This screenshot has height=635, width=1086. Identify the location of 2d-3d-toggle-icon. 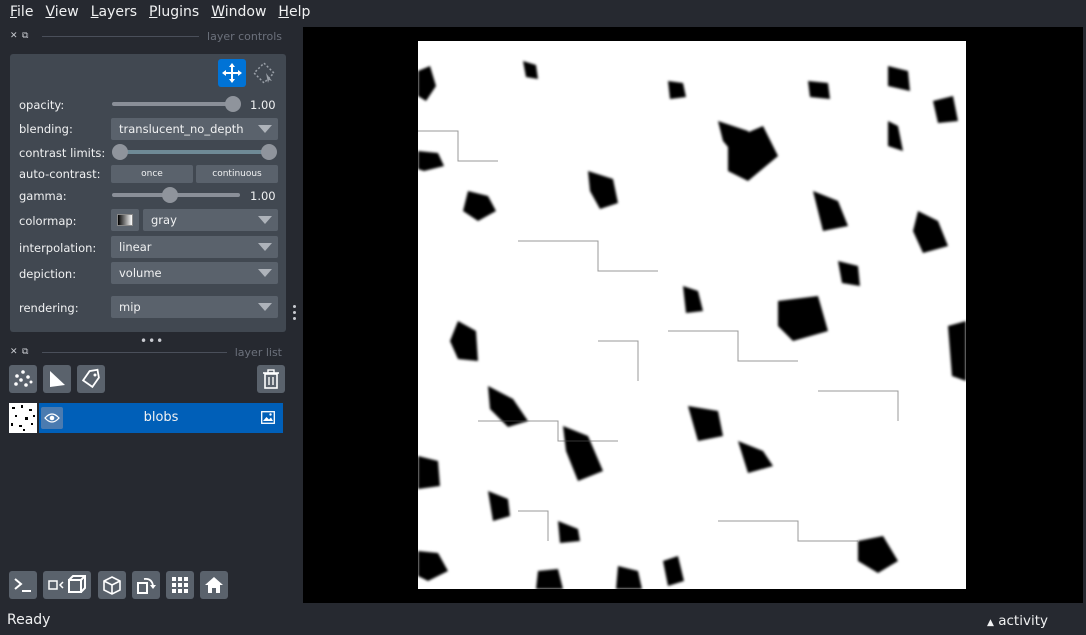
(67, 584).